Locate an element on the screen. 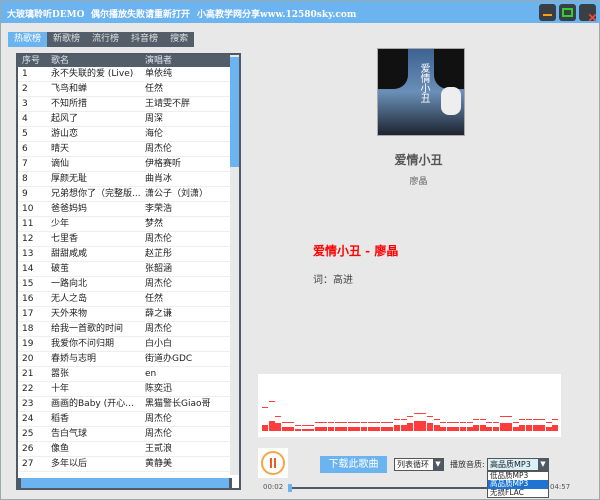 Image resolution: width=600 pixels, height=500 pixels. row-index: 14 is located at coordinates (28, 269).